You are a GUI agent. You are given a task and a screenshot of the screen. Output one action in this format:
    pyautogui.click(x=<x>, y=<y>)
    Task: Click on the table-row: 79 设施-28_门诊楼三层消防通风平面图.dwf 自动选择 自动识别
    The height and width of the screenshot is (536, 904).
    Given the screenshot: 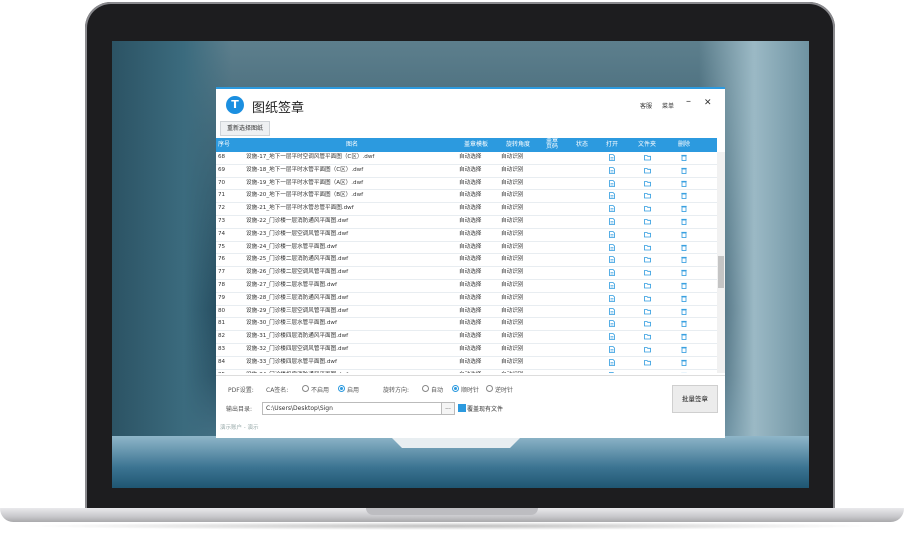 What is the action you would take?
    pyautogui.click(x=466, y=299)
    